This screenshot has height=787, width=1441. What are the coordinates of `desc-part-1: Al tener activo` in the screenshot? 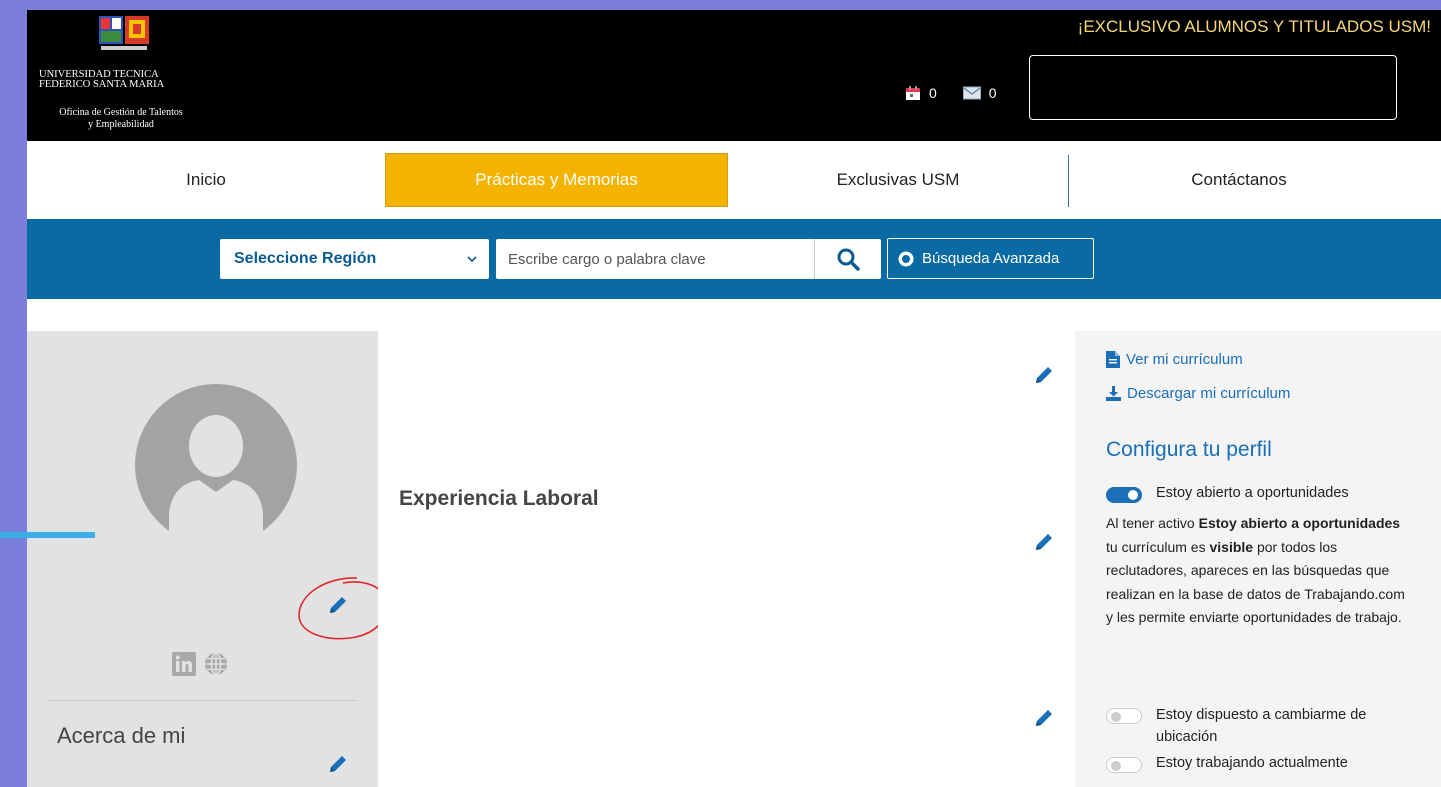 It's located at (1152, 523).